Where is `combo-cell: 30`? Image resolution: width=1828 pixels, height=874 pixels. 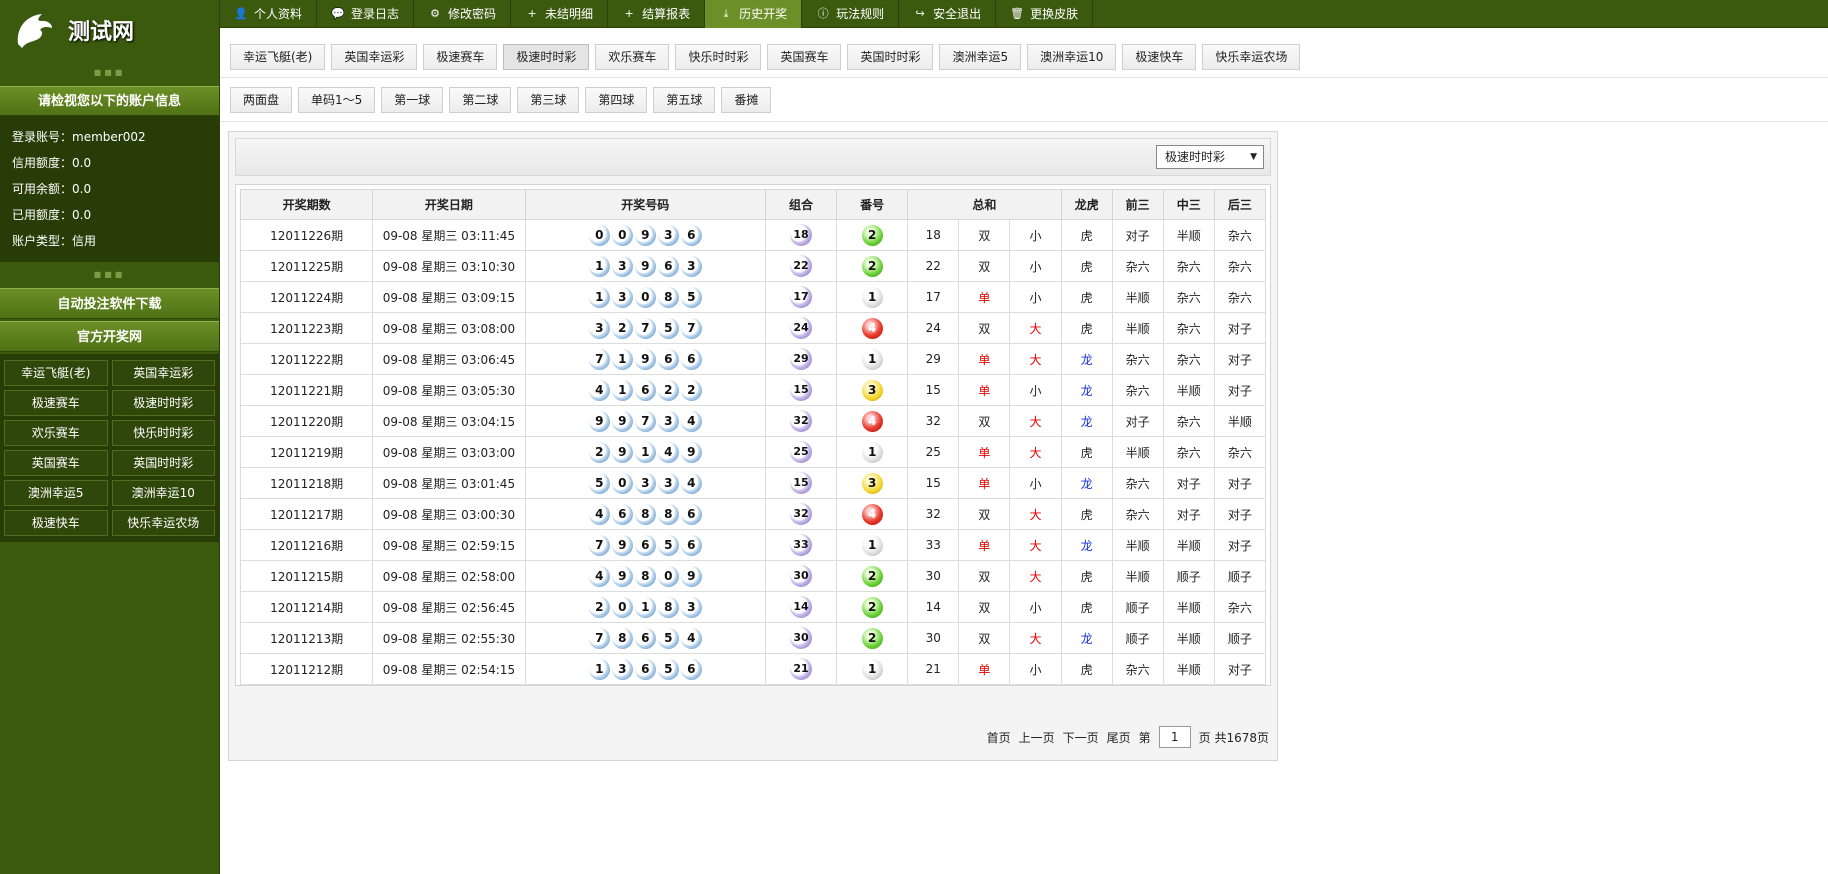 combo-cell: 30 is located at coordinates (801, 576).